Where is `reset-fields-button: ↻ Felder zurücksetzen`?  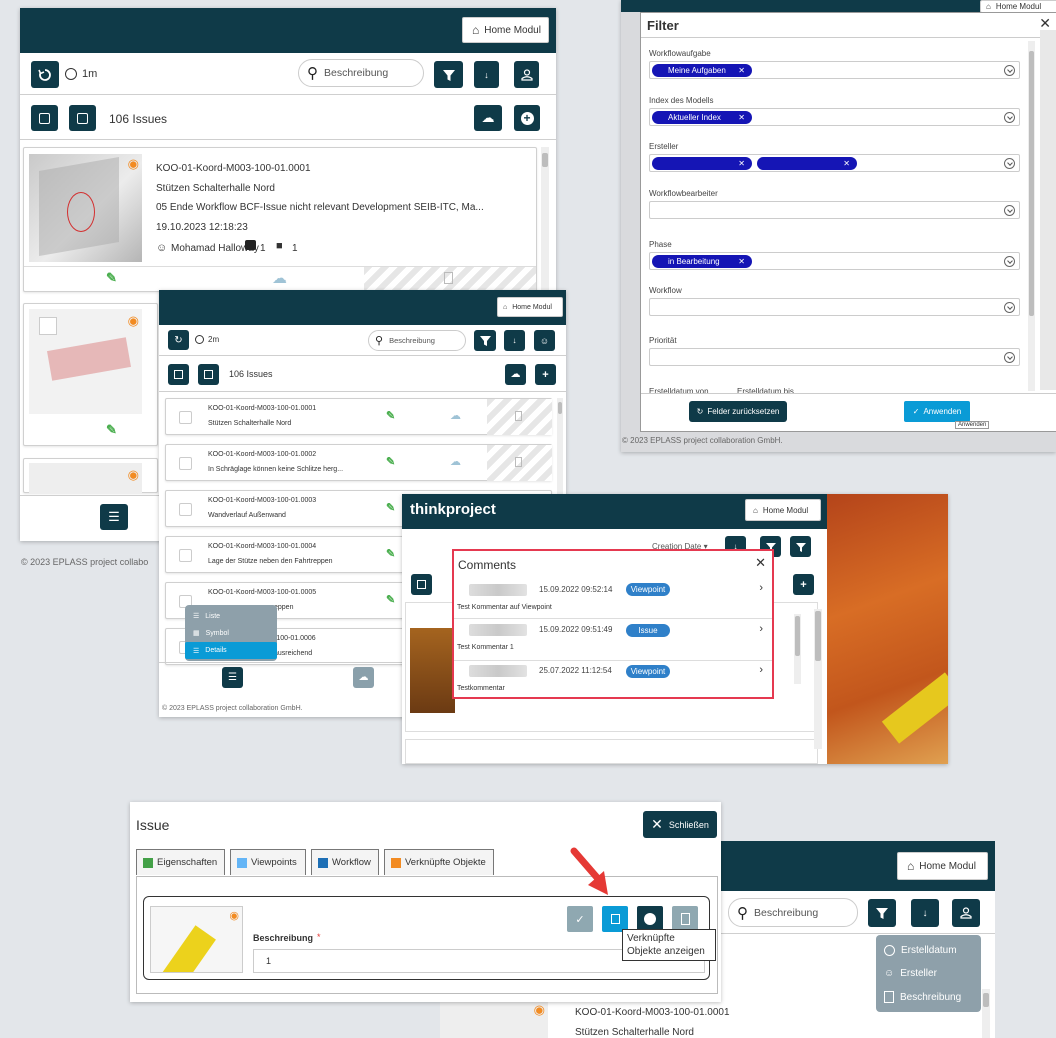 reset-fields-button: ↻ Felder zurücksetzen is located at coordinates (738, 411).